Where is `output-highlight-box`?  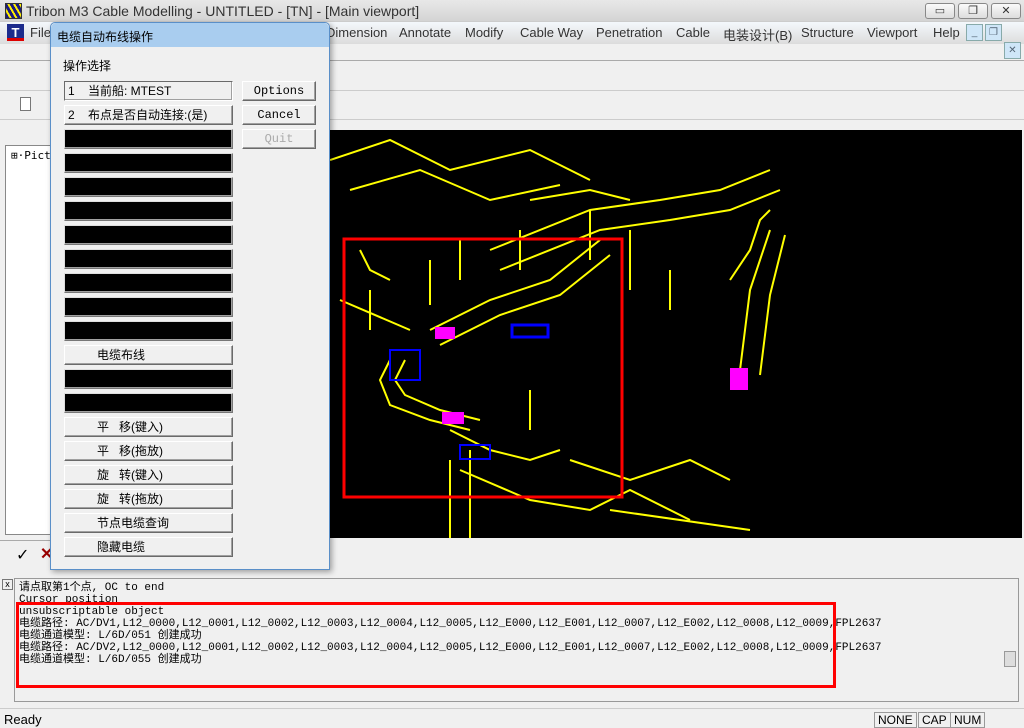
output-highlight-box is located at coordinates (426, 645).